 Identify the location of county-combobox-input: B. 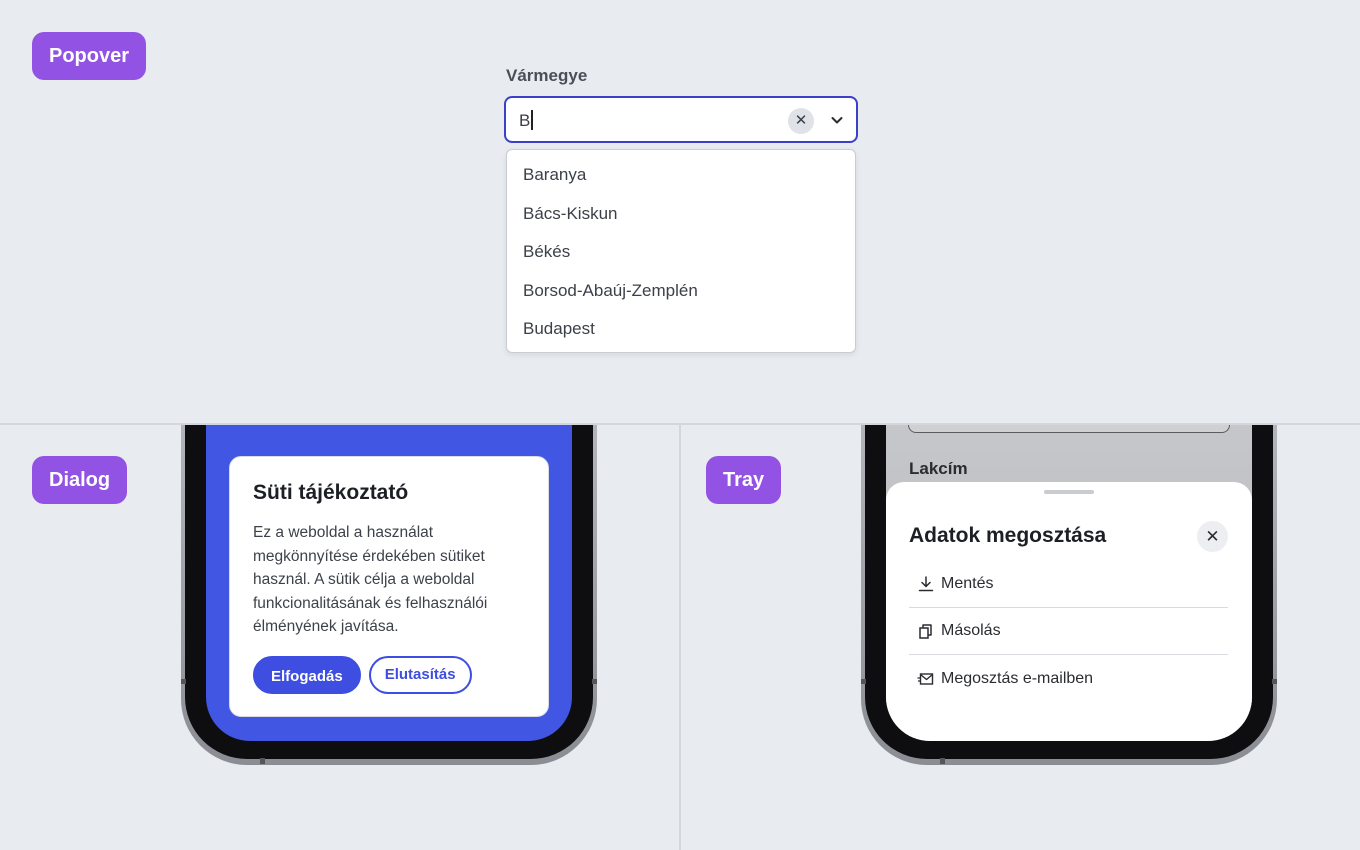
(526, 120).